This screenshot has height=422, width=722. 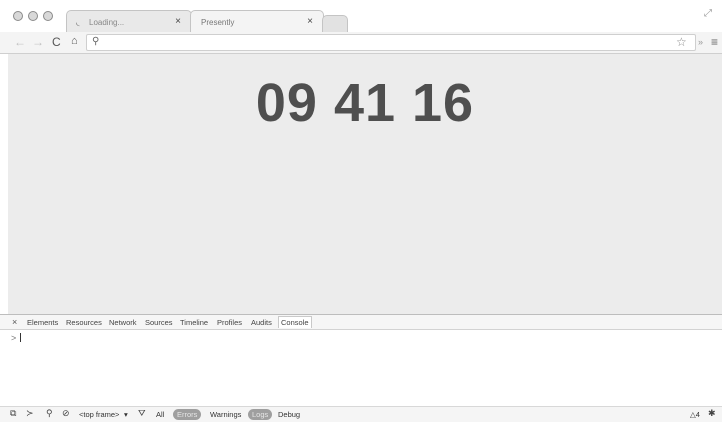 I want to click on filter-logs: Logs, so click(x=260, y=414).